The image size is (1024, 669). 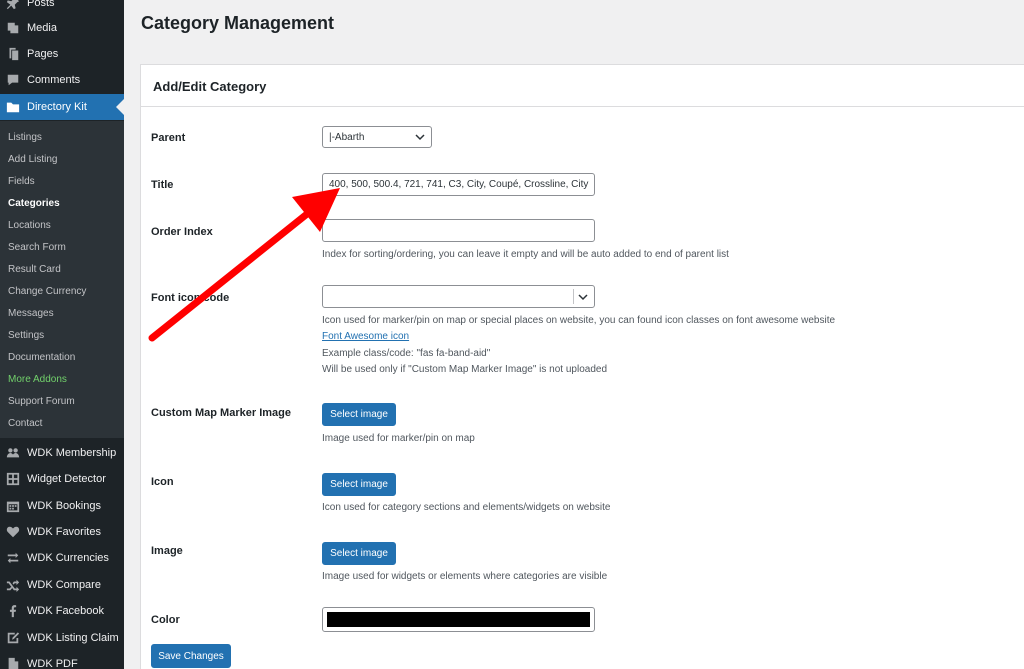 I want to click on save-changes-button: Save Changes, so click(x=191, y=656).